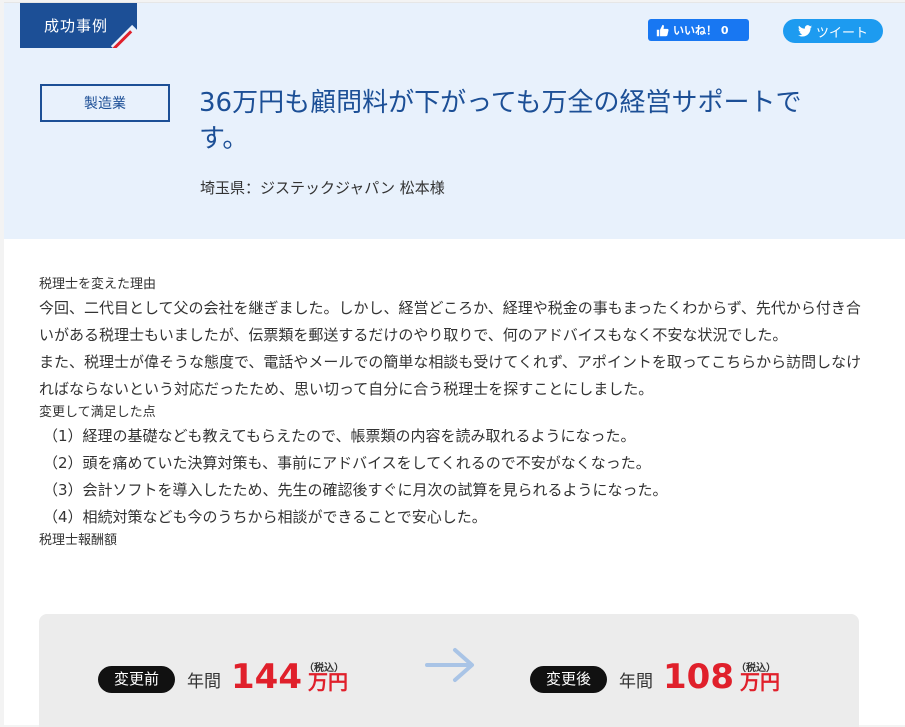 This screenshot has height=727, width=905. Describe the element at coordinates (449, 665) in the screenshot. I see `right-arrow-icon` at that location.